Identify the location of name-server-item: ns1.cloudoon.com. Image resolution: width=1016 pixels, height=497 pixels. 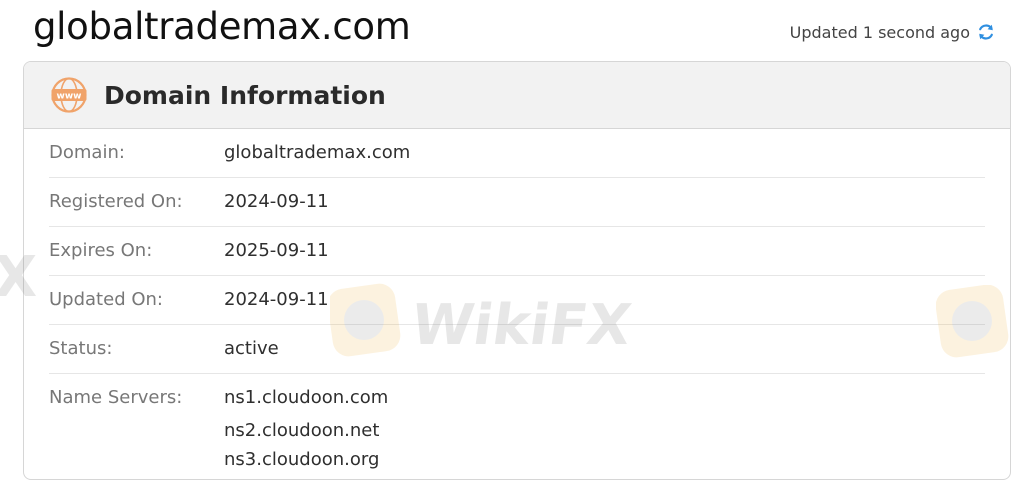
(306, 397).